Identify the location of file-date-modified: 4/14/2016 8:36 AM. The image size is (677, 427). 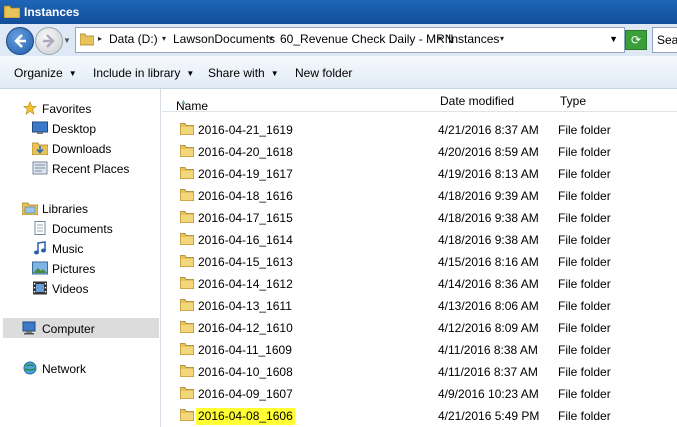
(488, 284).